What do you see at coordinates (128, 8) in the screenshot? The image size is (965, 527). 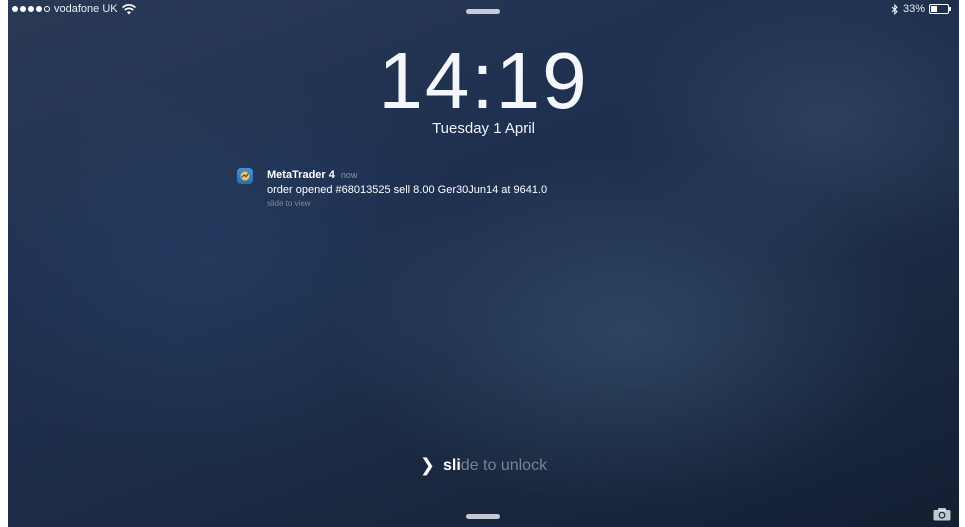 I see `wifi-icon` at bounding box center [128, 8].